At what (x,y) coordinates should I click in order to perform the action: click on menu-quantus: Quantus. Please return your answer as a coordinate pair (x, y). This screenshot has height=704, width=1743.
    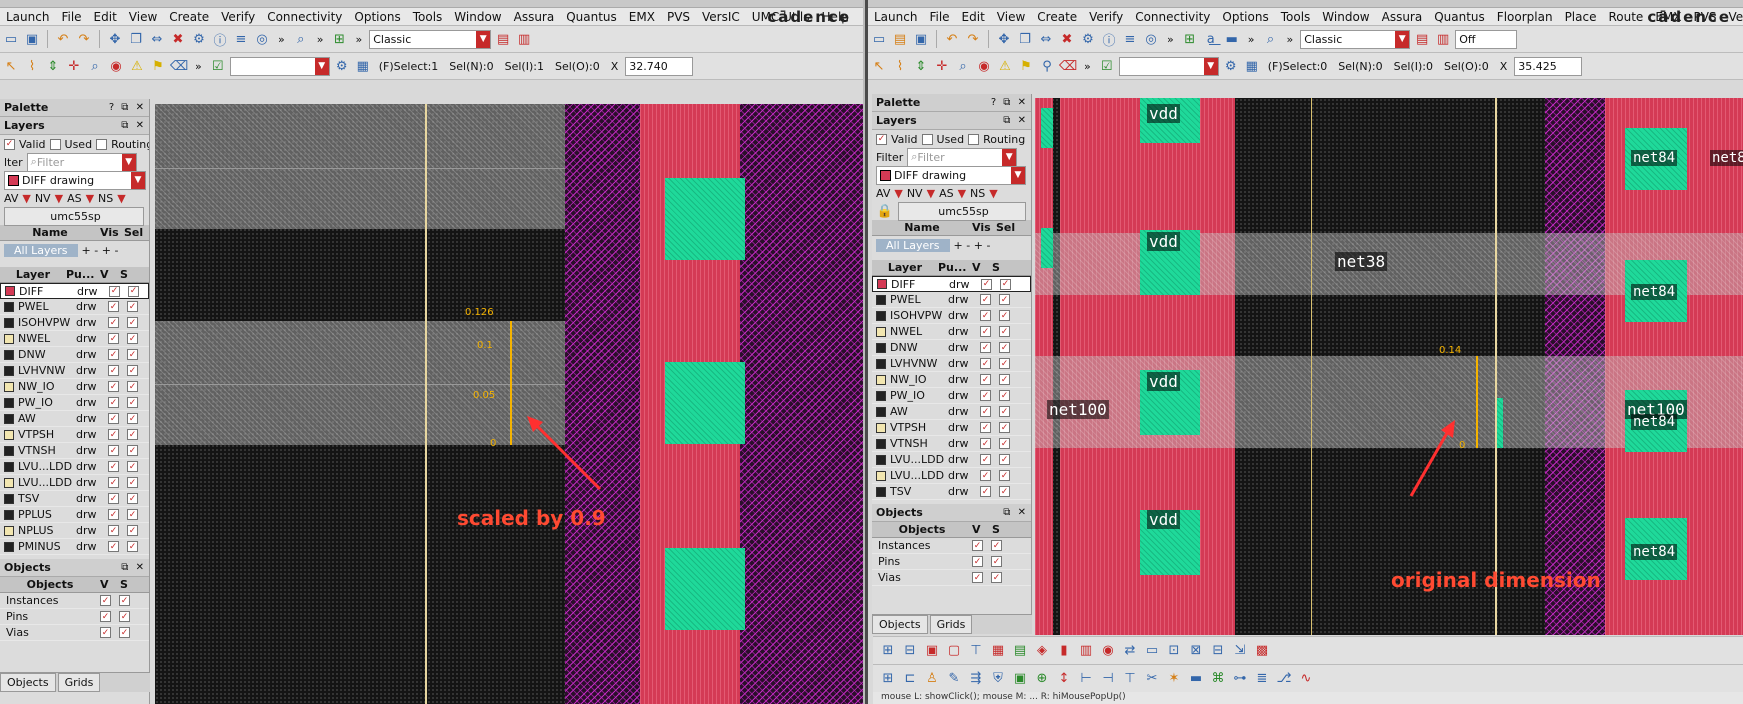
    Looking at the image, I should click on (1459, 17).